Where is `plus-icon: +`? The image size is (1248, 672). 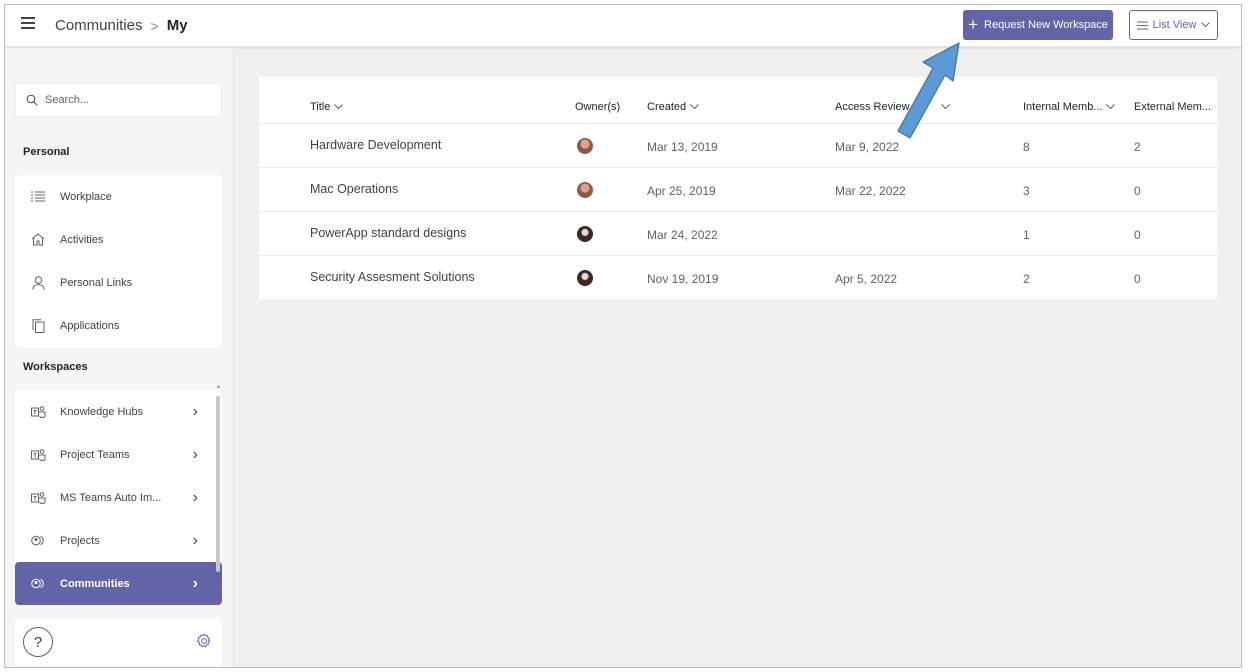
plus-icon: + is located at coordinates (973, 24).